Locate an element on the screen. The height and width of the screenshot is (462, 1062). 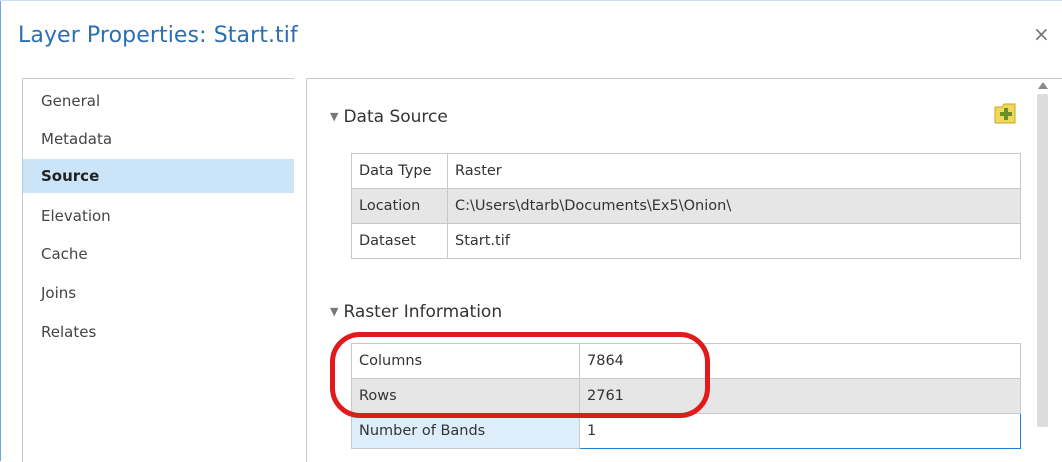
add-data-icon is located at coordinates (1006, 112).